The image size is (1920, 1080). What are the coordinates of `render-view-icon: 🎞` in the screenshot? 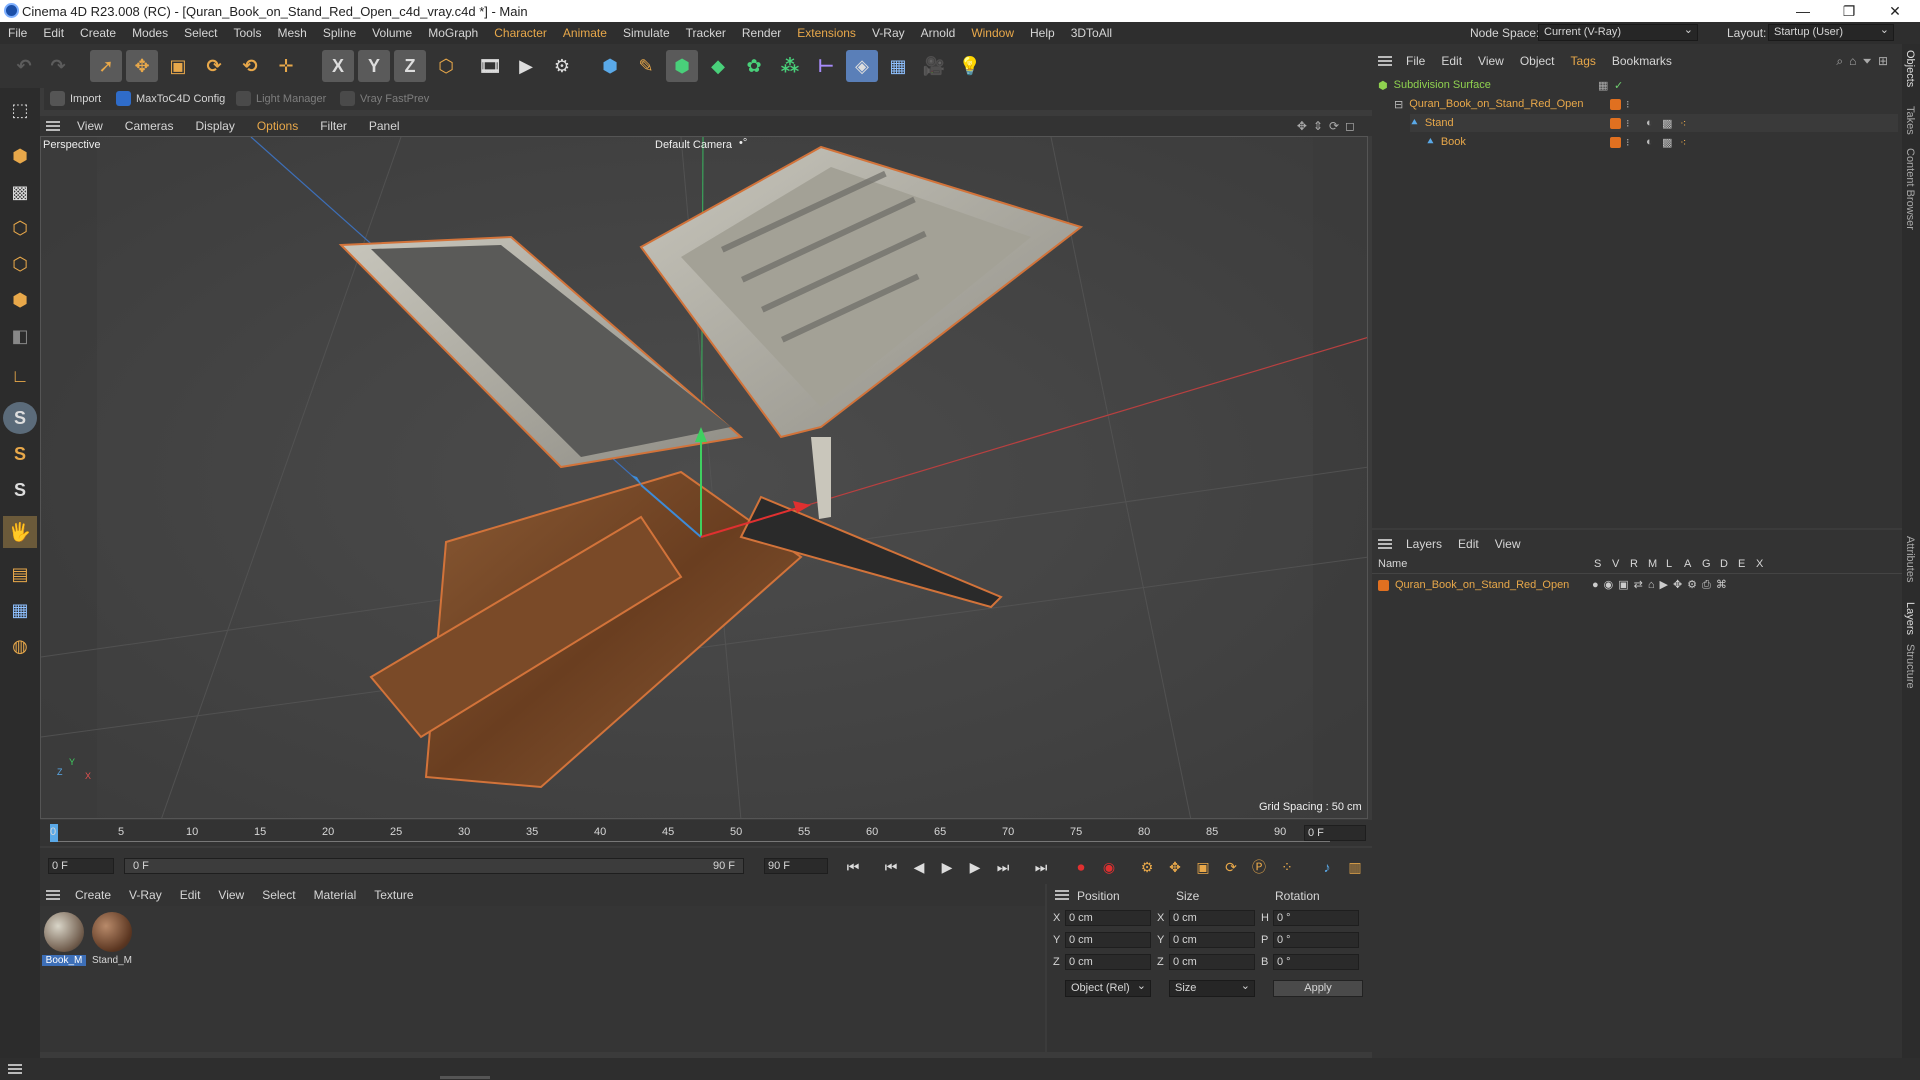 It's located at (490, 66).